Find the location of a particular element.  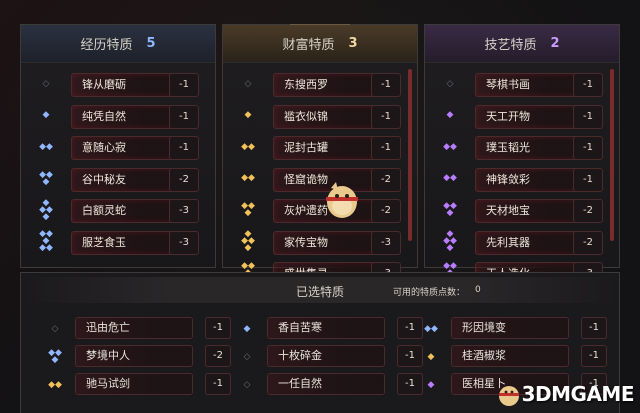

panel-header: 经历特质 5 is located at coordinates (118, 44).